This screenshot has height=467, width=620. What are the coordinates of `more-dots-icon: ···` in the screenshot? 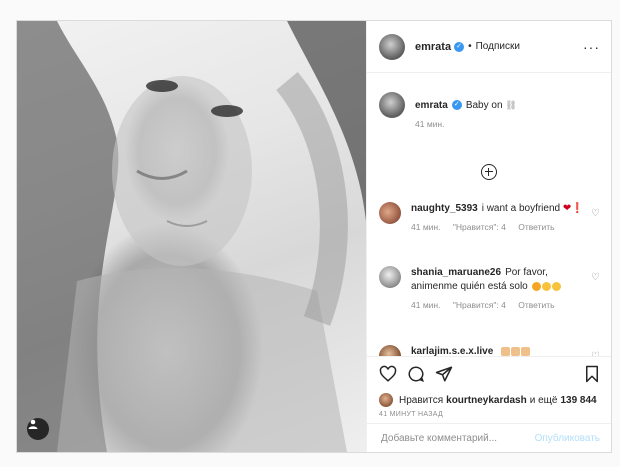 It's located at (591, 47).